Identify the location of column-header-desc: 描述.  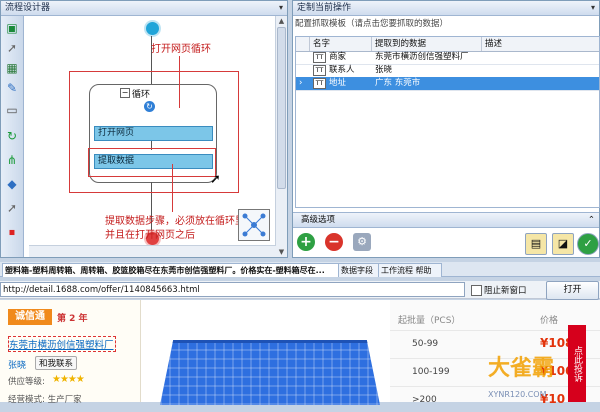
(540, 44).